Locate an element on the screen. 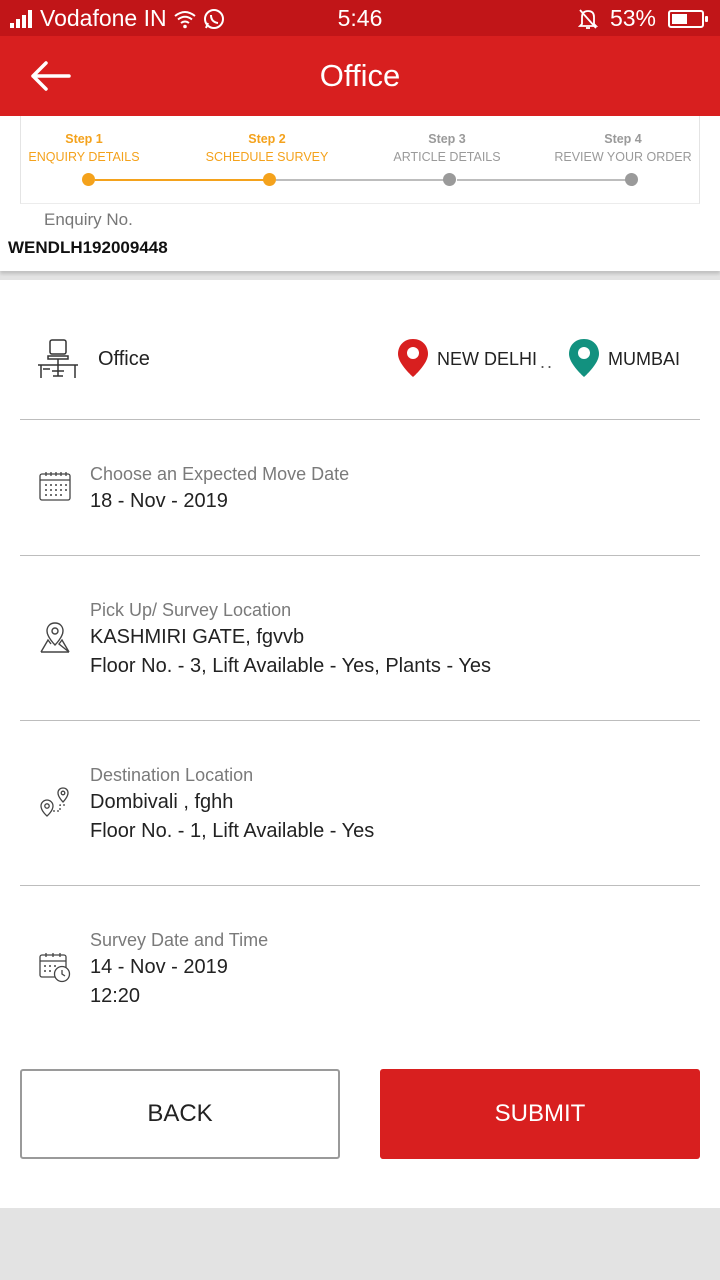  office-desk-icon is located at coordinates (58, 361).